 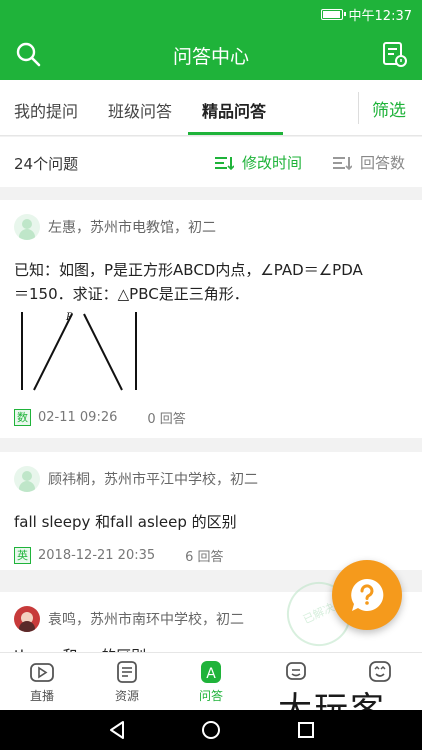 I want to click on system-navigation-bar, so click(x=211, y=730).